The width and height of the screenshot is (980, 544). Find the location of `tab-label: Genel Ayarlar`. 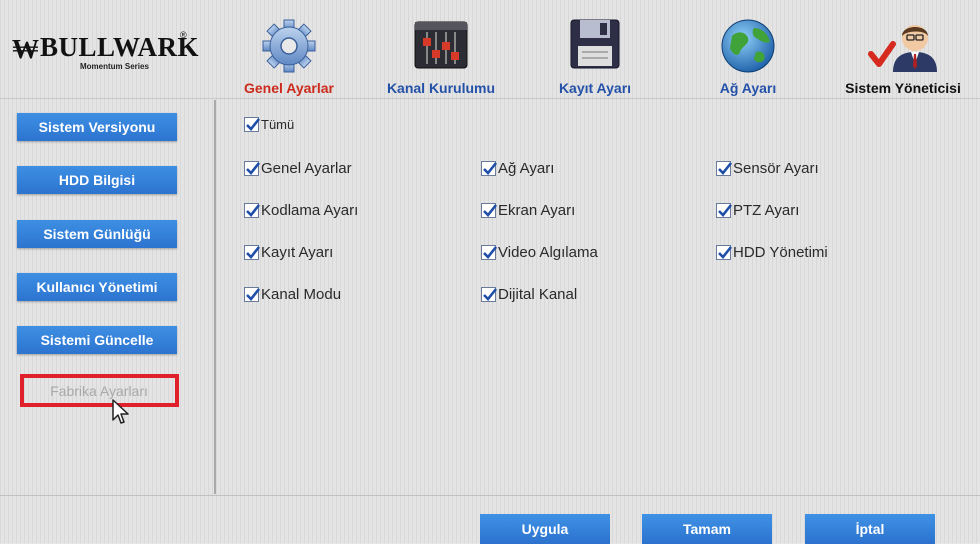

tab-label: Genel Ayarlar is located at coordinates (288, 88).